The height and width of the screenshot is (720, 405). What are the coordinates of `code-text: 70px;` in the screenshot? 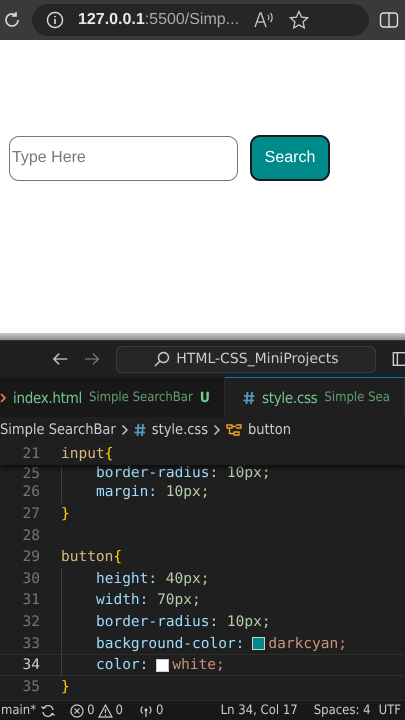 It's located at (179, 600).